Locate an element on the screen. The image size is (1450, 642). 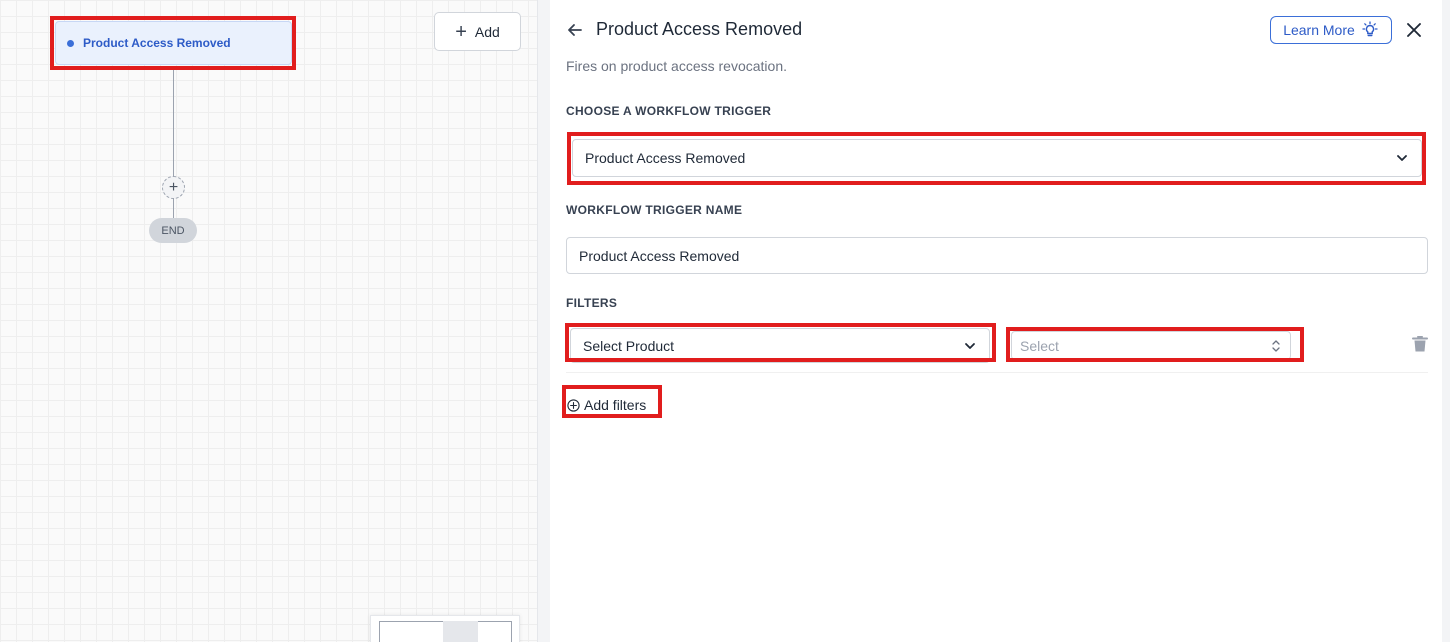
learn-more-label: Learn More is located at coordinates (1319, 30).